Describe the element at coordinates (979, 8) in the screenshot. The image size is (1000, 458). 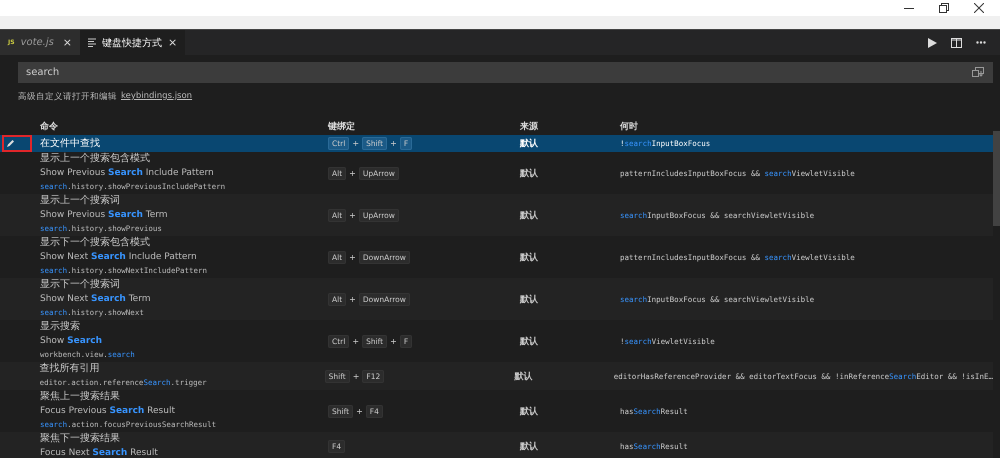
I see `close-icon` at that location.